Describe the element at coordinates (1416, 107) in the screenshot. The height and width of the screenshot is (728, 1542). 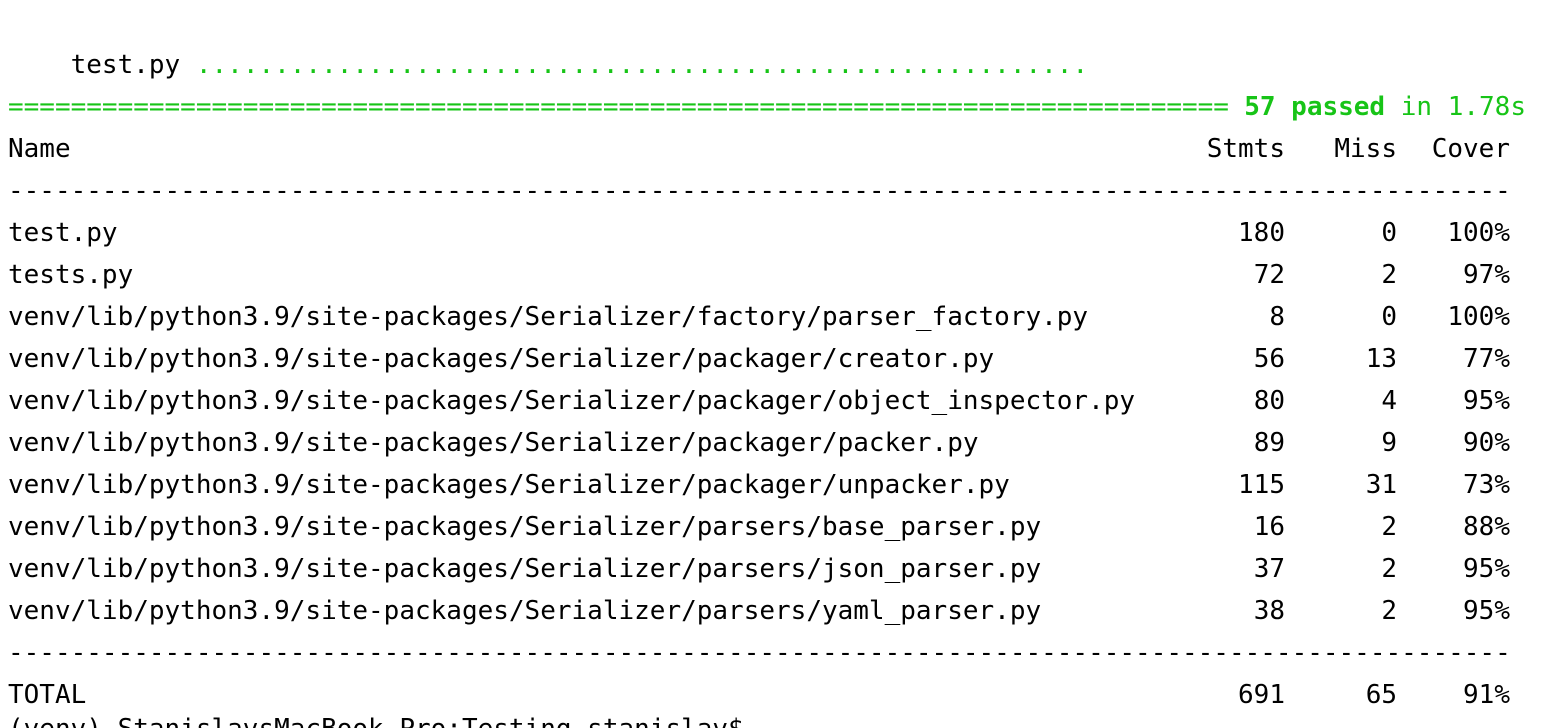
I see `summary-in: in` at that location.